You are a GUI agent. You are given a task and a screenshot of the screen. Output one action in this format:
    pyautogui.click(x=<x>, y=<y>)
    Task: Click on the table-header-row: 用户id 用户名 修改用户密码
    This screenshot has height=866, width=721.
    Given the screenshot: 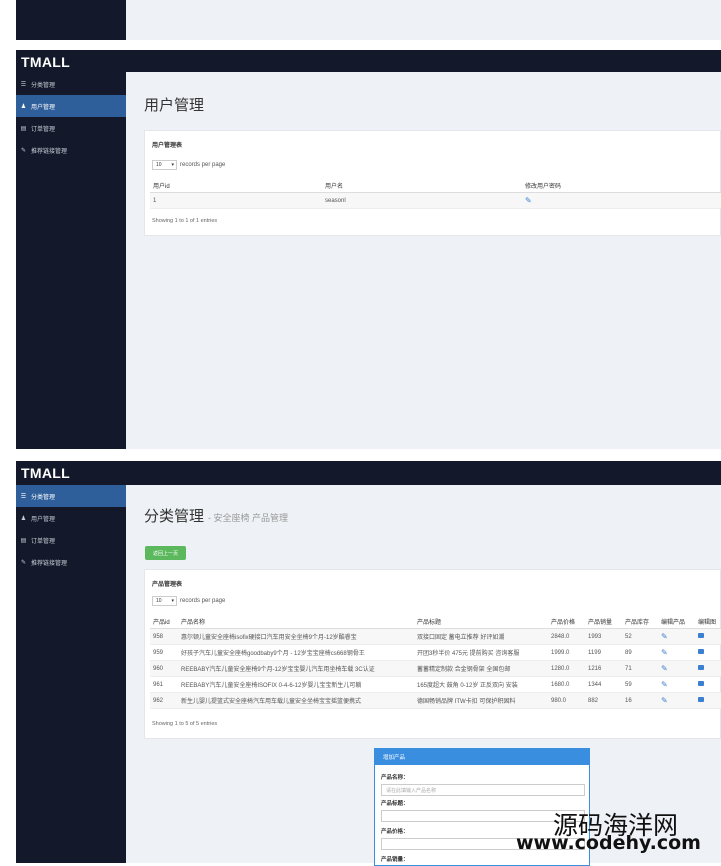 What is the action you would take?
    pyautogui.click(x=435, y=185)
    